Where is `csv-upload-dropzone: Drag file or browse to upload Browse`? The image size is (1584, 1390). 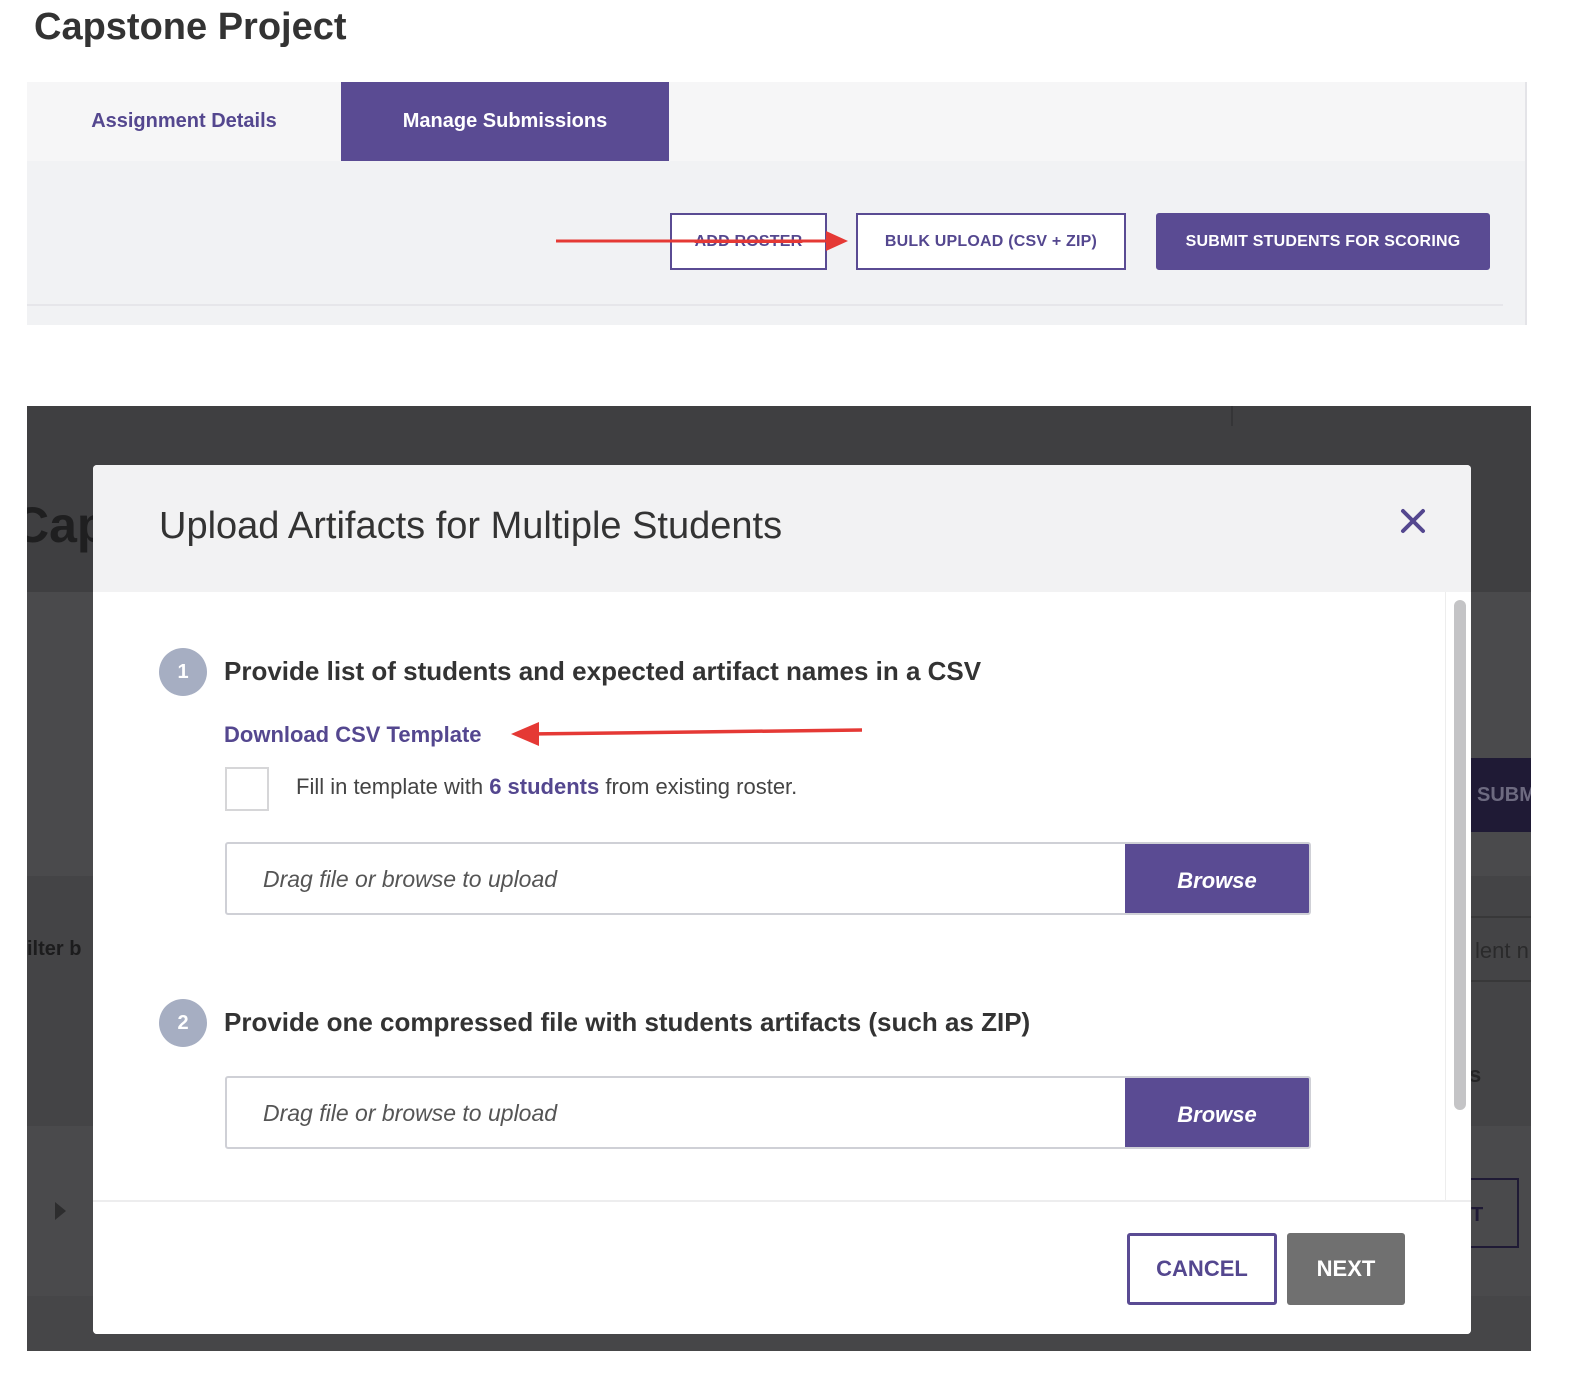
csv-upload-dropzone: Drag file or browse to upload Browse is located at coordinates (768, 878).